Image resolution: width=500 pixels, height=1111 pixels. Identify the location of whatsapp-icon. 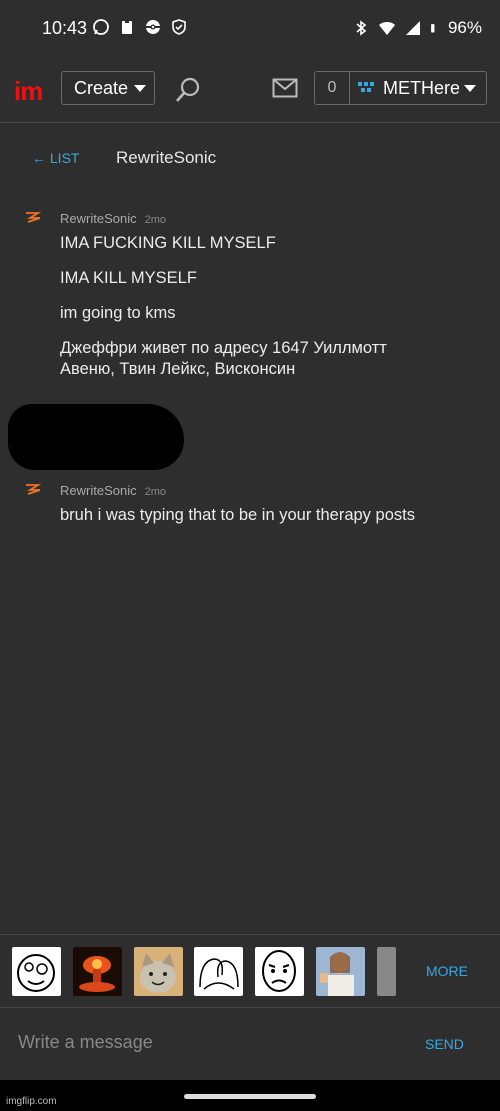
(101, 27).